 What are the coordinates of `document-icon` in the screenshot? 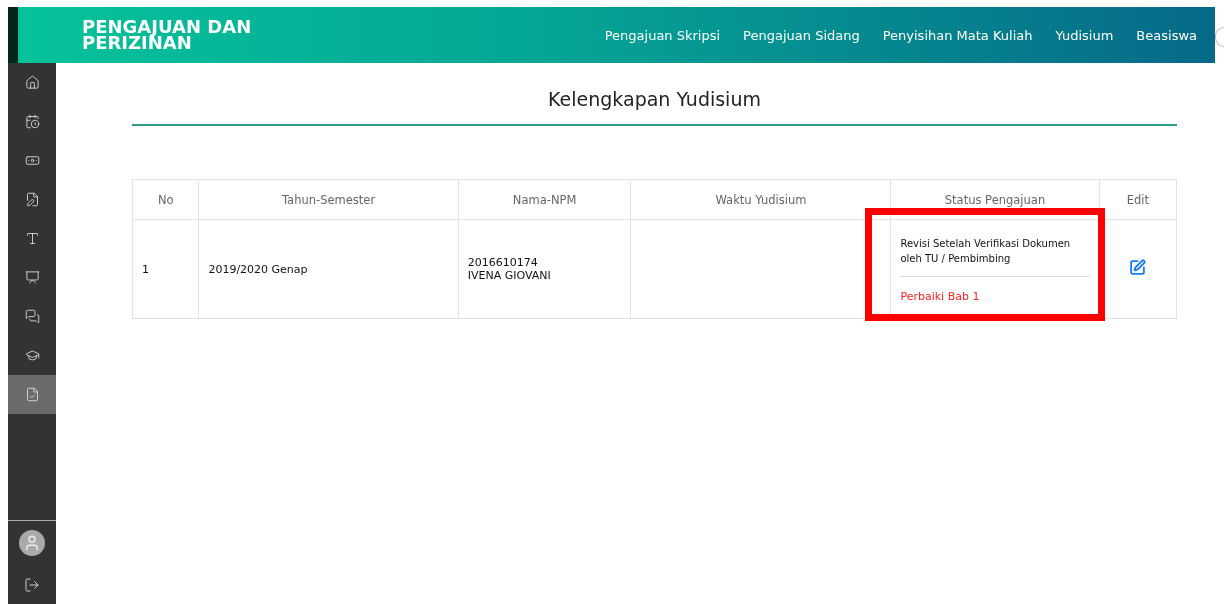 It's located at (32, 199).